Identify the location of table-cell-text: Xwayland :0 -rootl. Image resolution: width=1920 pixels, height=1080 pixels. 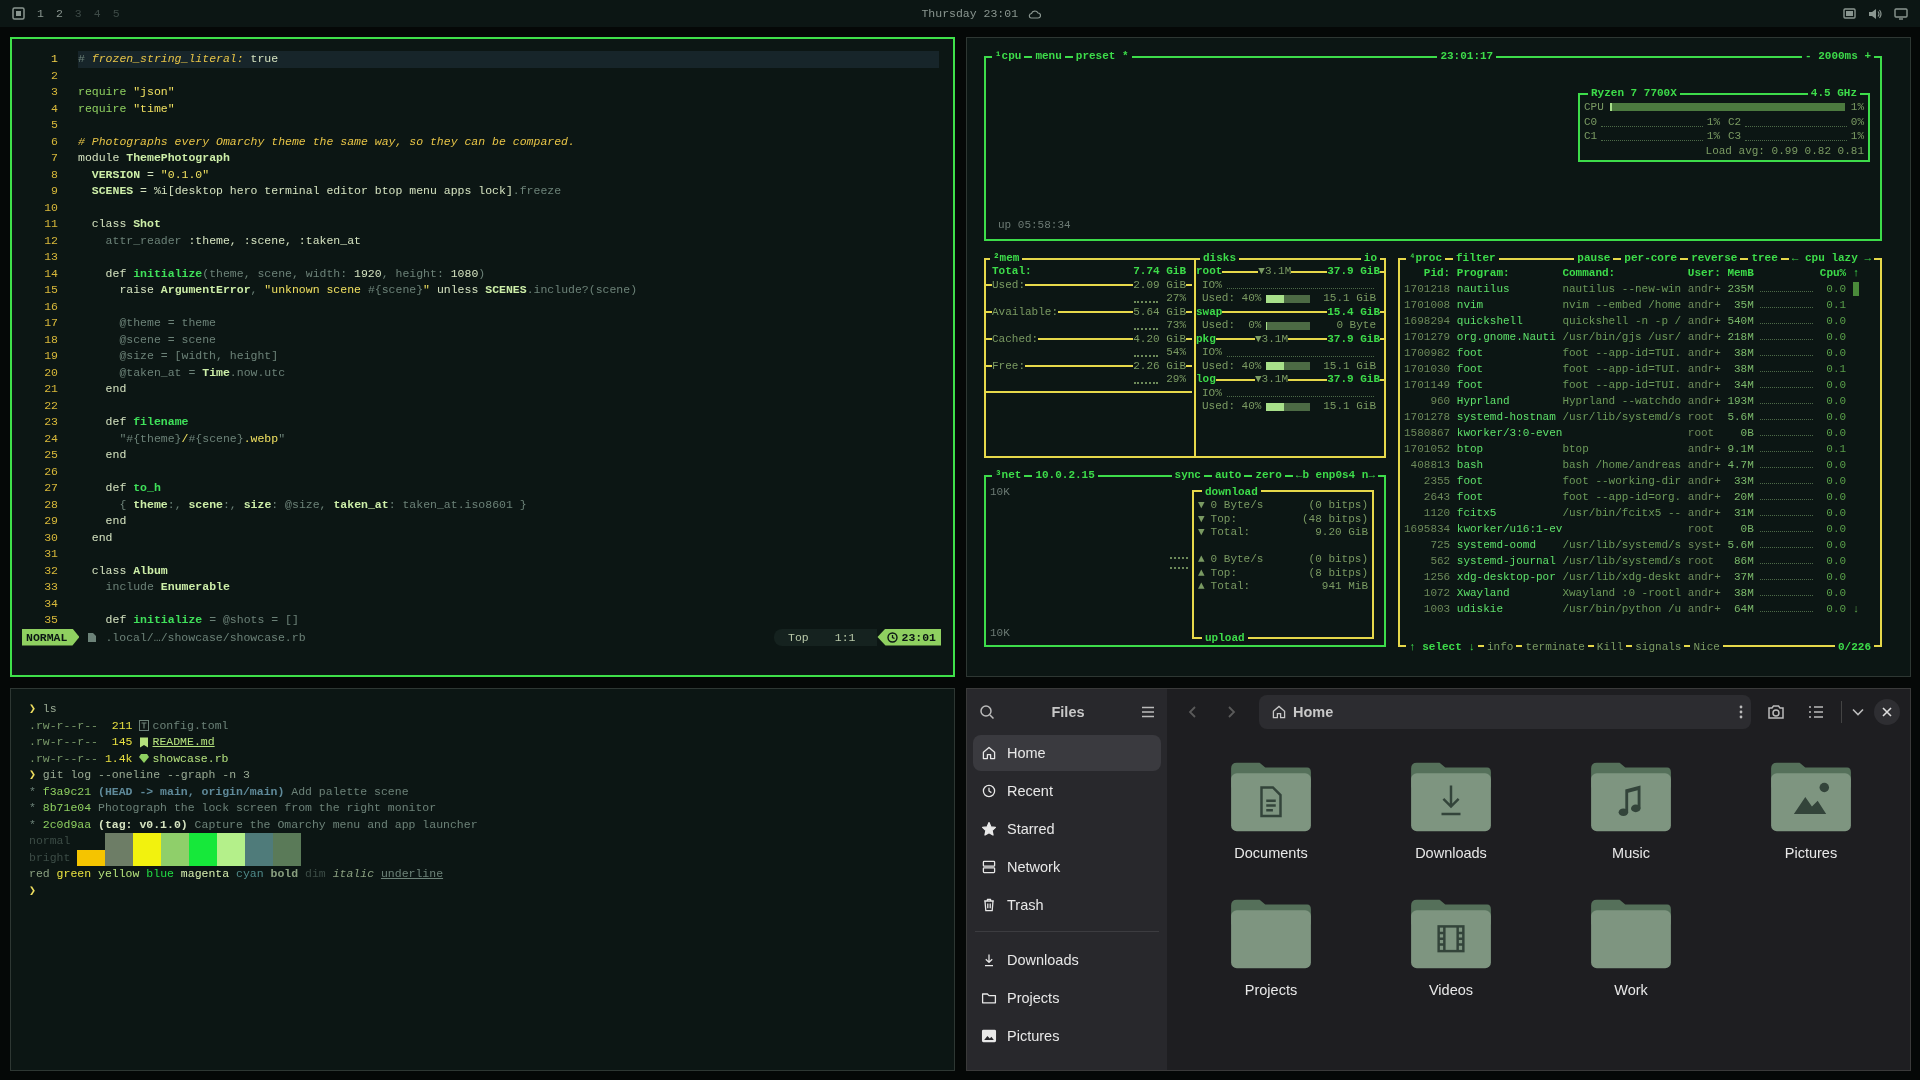
(1622, 593).